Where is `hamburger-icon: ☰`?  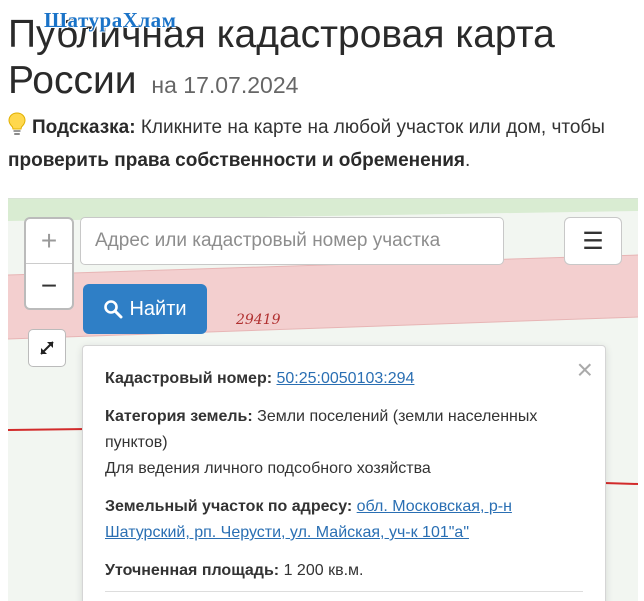
hamburger-icon: ☰ is located at coordinates (593, 241).